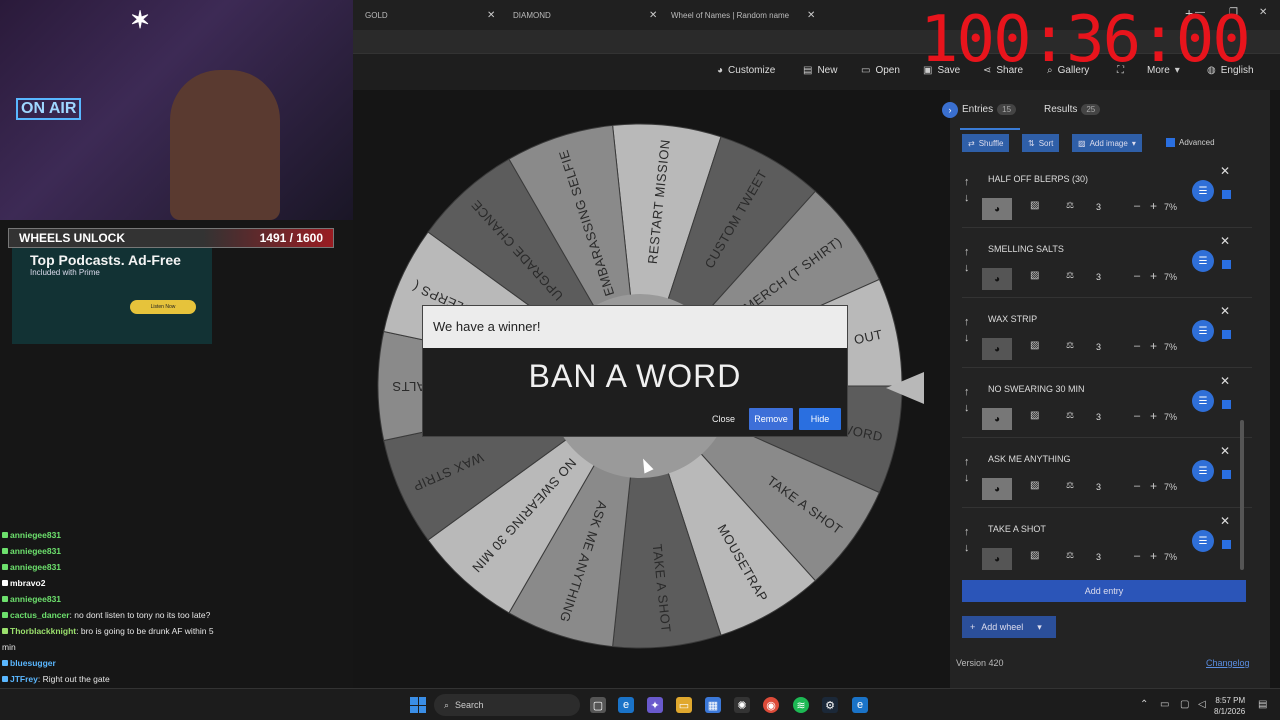  What do you see at coordinates (1086, 390) in the screenshot?
I see `entry-name-field: NO SWEARING 30 MIN` at bounding box center [1086, 390].